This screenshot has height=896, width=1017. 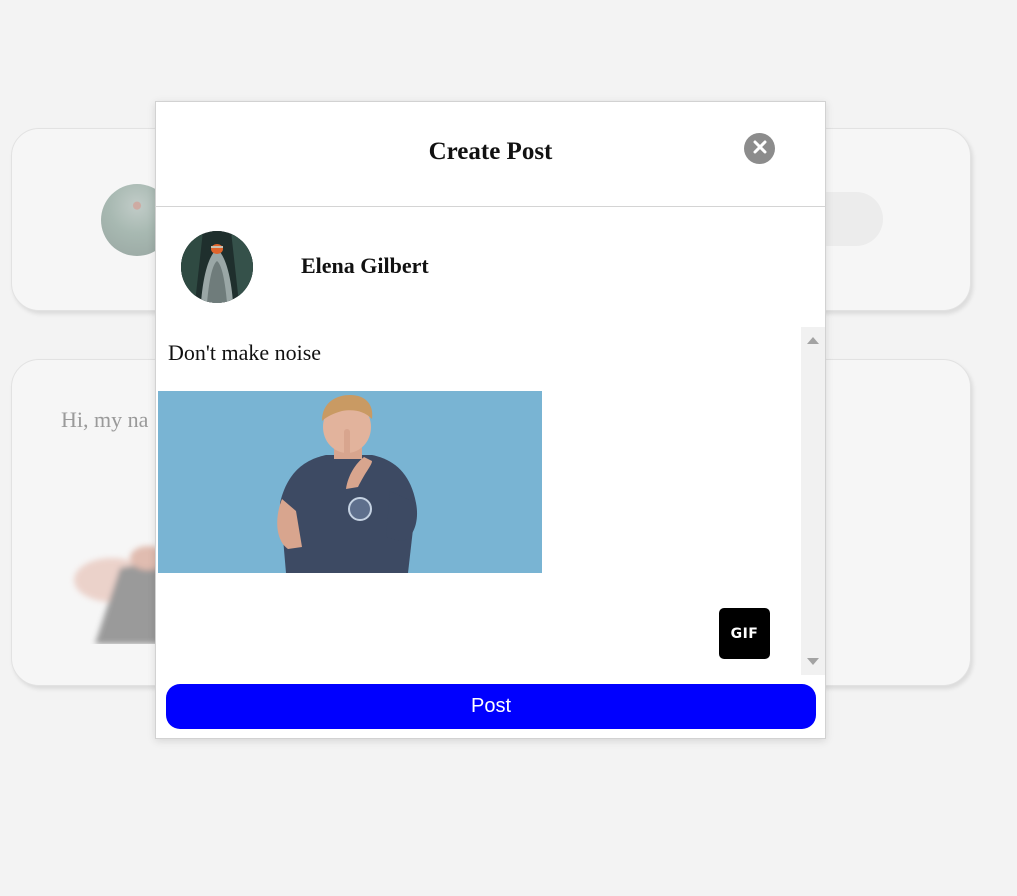 I want to click on modal-header: Create Post, so click(x=490, y=154).